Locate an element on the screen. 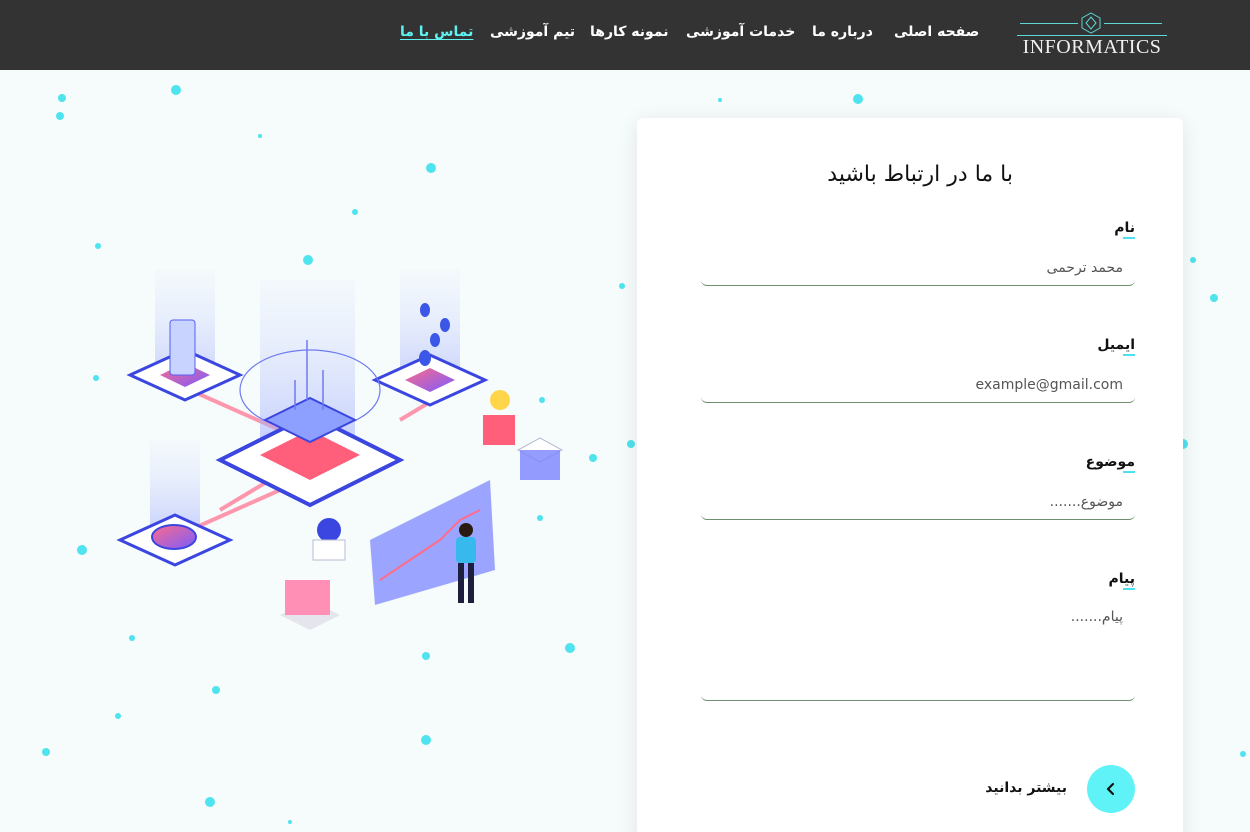  nav-item-services: خدمات آموزشی is located at coordinates (740, 35).